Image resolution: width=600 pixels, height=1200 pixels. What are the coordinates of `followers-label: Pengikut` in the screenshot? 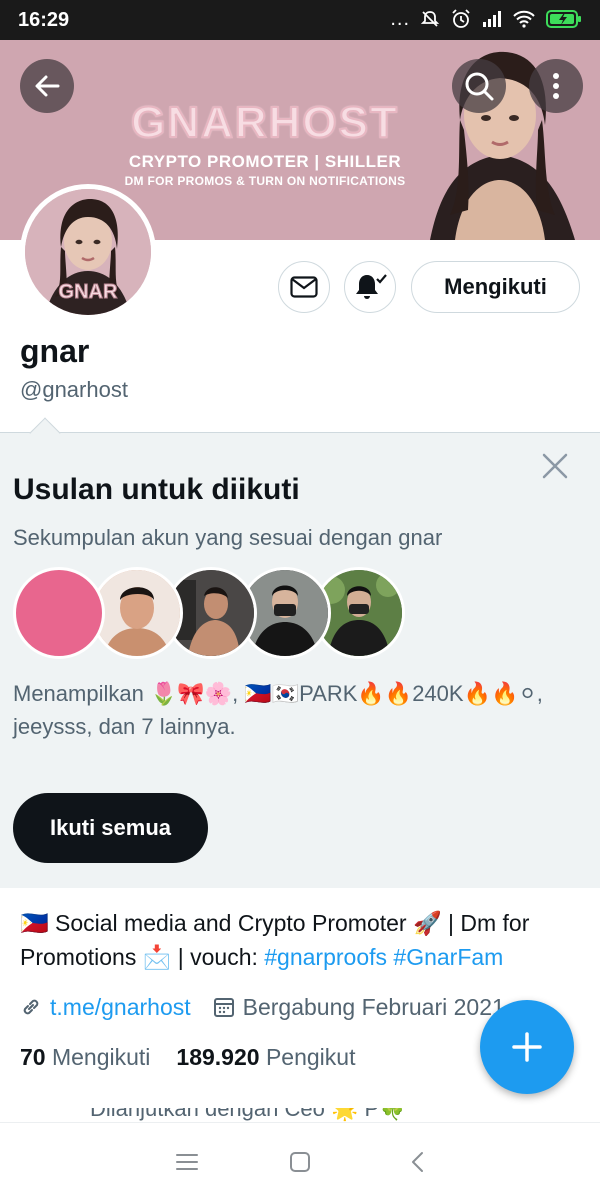 It's located at (310, 1057).